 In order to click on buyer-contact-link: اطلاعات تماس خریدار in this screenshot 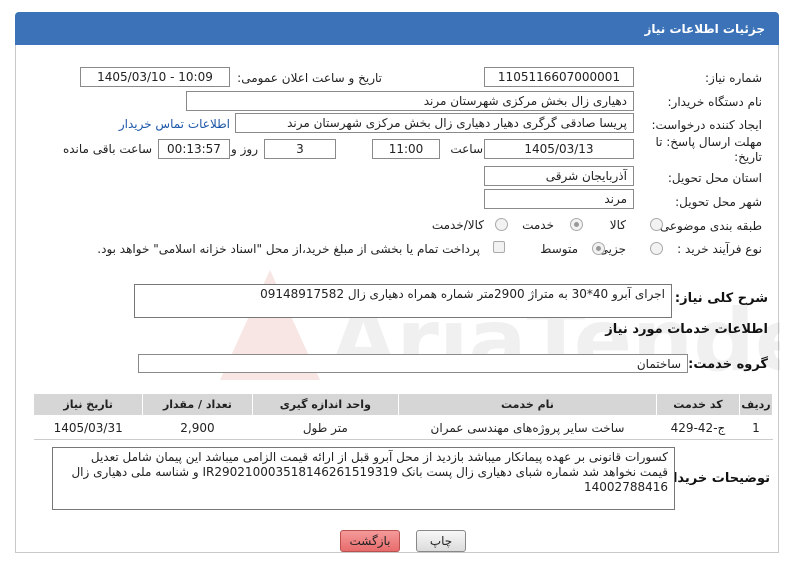, I will do `click(174, 124)`.